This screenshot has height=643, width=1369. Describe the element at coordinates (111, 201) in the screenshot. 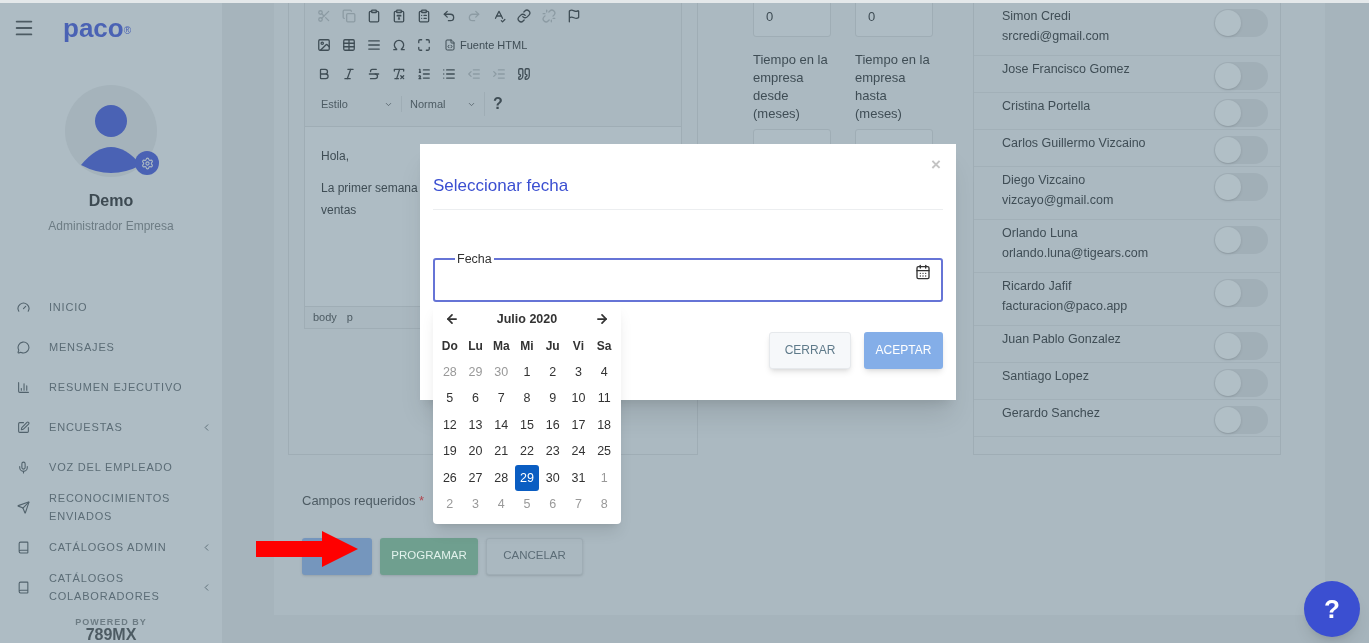

I see `user-name: Demo` at that location.